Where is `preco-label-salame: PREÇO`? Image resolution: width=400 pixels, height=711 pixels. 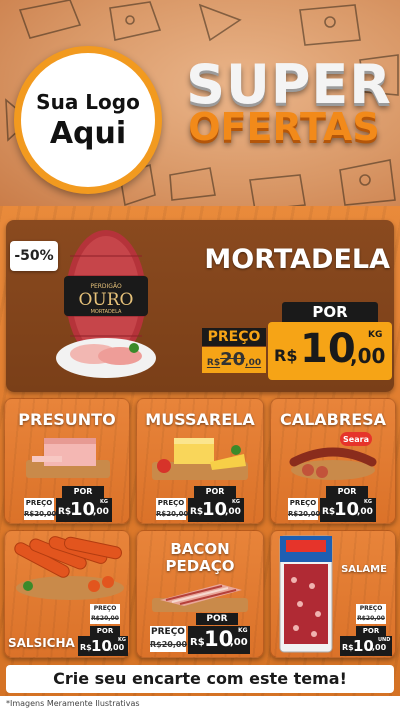
preco-label-salame: PREÇO is located at coordinates (371, 608).